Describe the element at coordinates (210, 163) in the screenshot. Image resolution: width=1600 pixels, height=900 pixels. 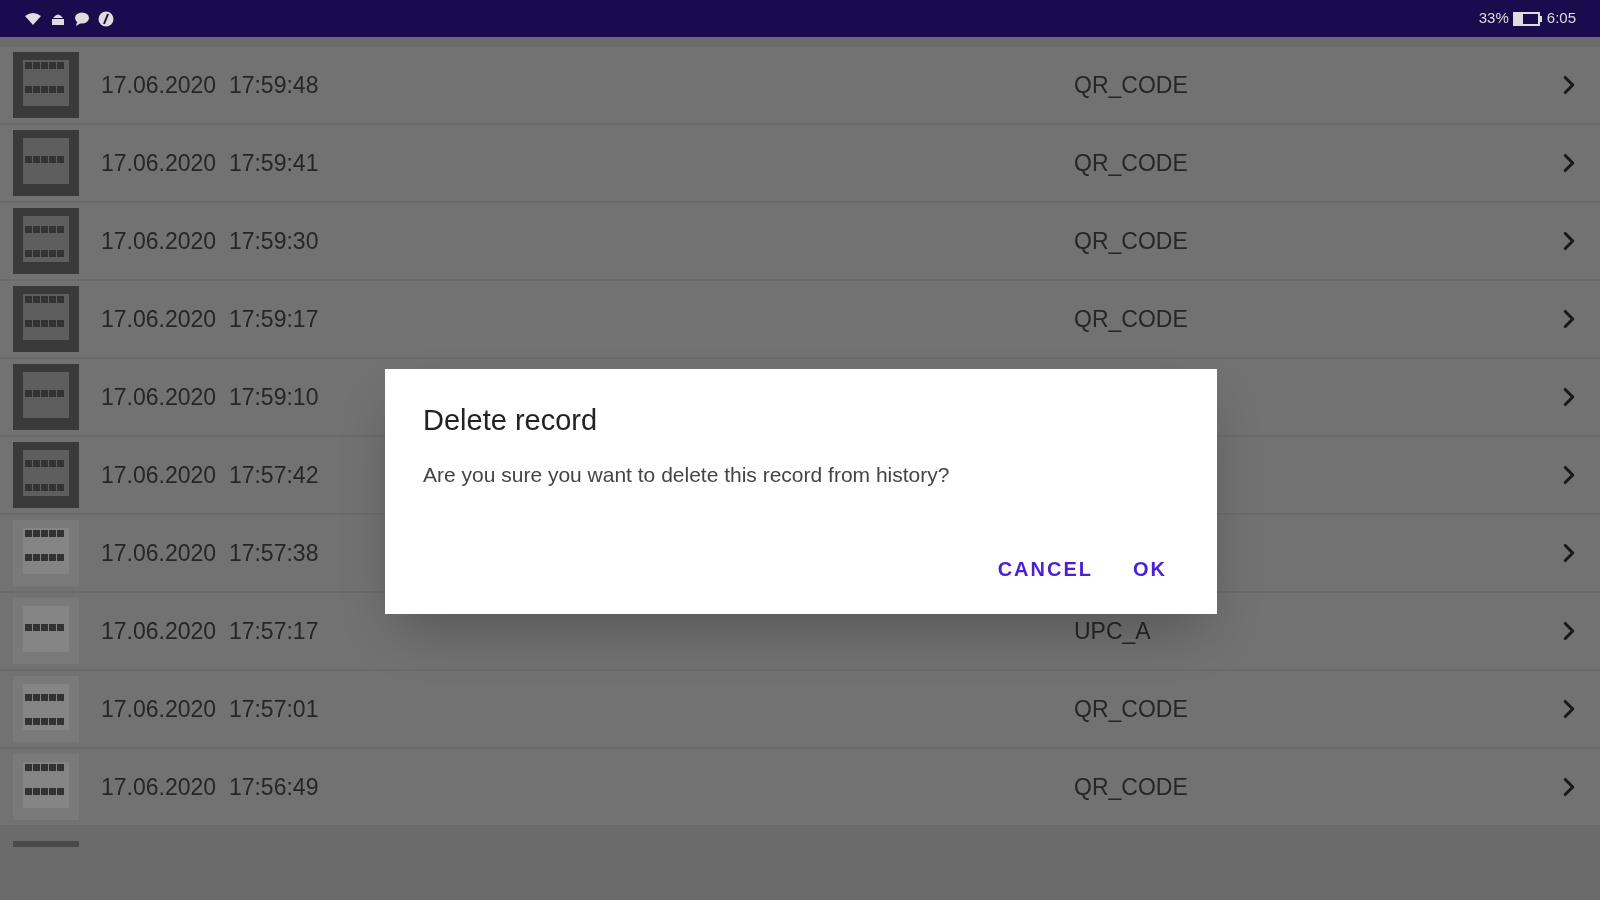
I see `record-timestamp: 17.06.2020 17:59:41` at that location.